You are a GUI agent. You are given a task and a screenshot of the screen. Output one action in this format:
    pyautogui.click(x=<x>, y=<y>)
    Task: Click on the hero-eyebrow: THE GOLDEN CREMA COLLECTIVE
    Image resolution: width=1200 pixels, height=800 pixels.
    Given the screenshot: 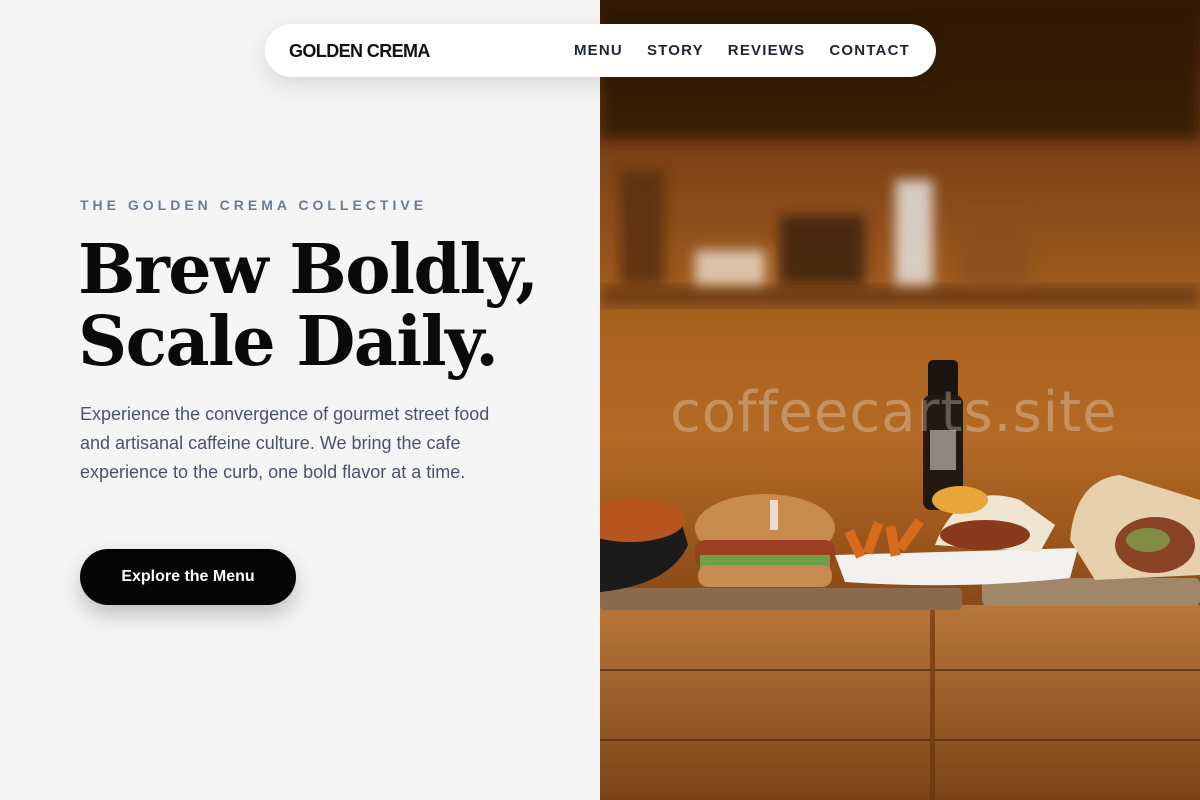 What is the action you would take?
    pyautogui.click(x=254, y=205)
    